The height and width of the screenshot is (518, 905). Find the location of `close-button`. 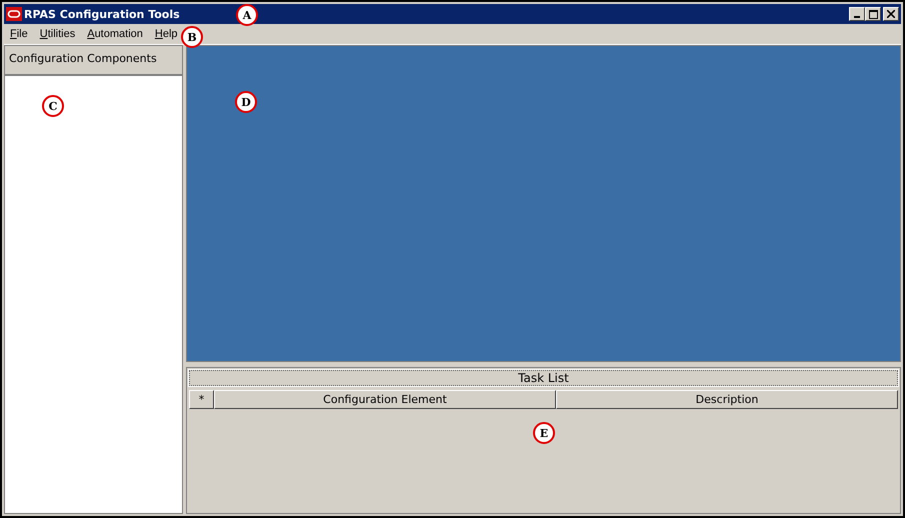

close-button is located at coordinates (891, 14).